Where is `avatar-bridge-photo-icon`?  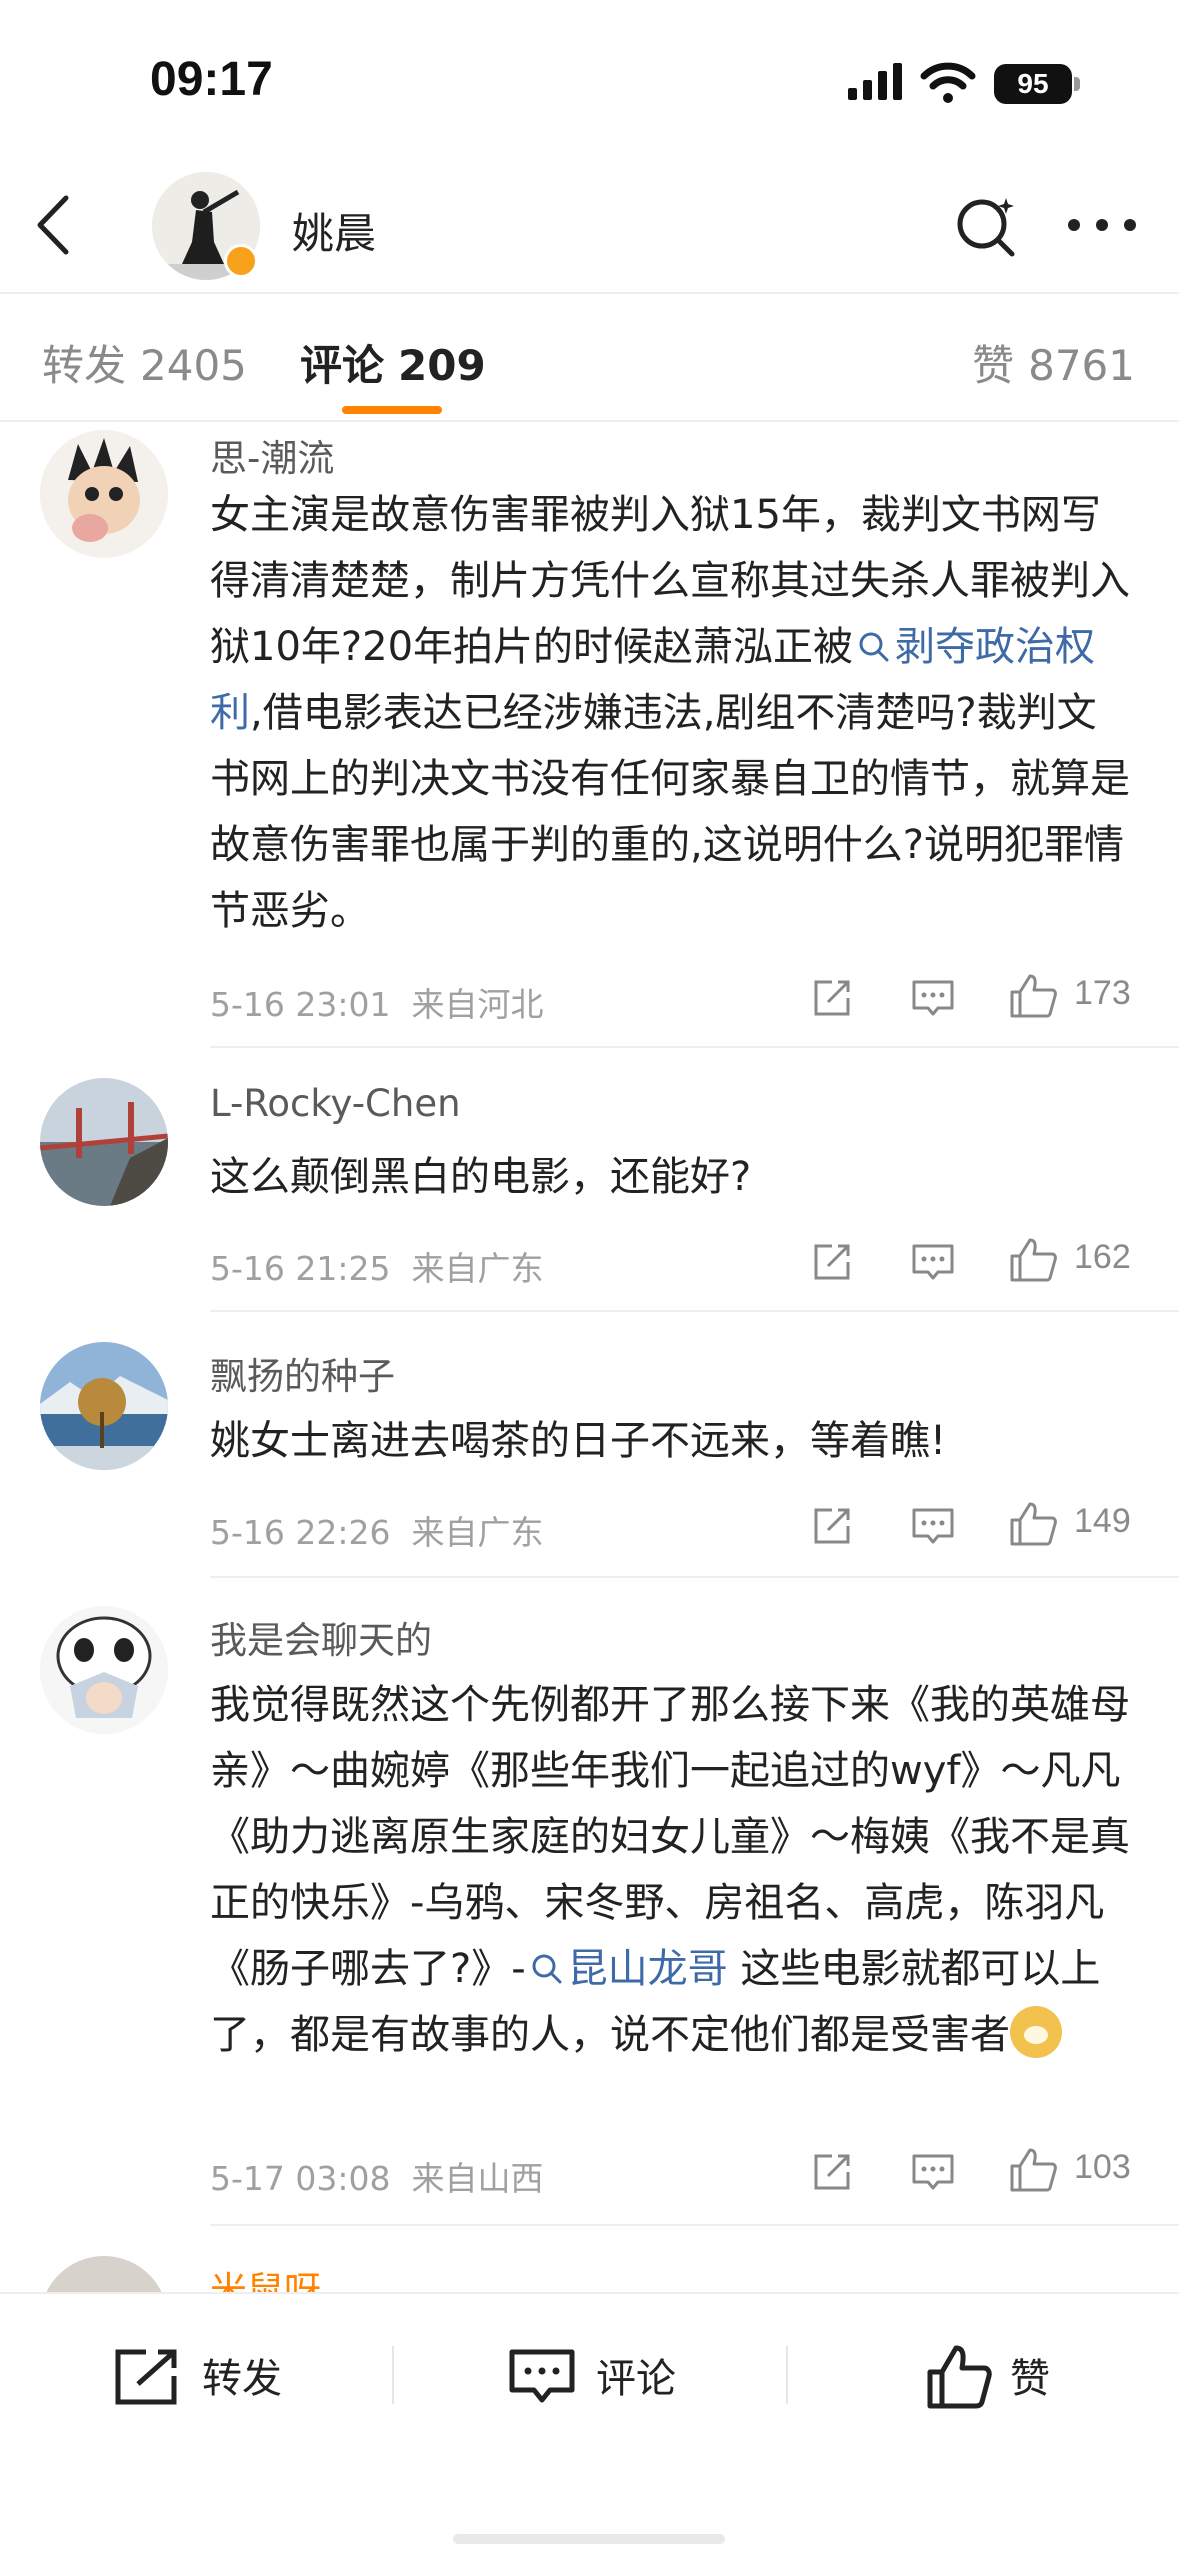 avatar-bridge-photo-icon is located at coordinates (104, 1142).